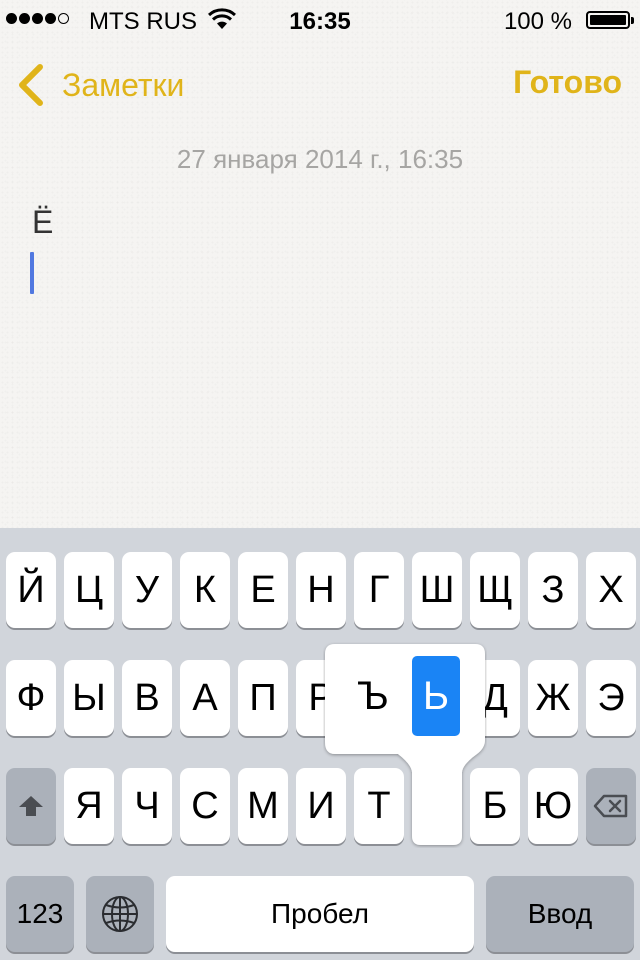 The image size is (640, 960). Describe the element at coordinates (611, 698) in the screenshot. I see `key-row2-11: Э` at that location.